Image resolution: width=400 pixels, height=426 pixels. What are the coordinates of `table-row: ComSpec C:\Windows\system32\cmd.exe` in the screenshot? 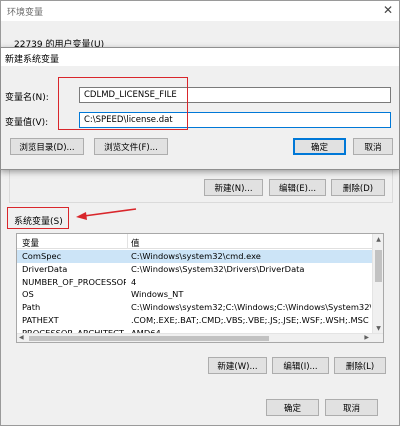 It's located at (195, 256).